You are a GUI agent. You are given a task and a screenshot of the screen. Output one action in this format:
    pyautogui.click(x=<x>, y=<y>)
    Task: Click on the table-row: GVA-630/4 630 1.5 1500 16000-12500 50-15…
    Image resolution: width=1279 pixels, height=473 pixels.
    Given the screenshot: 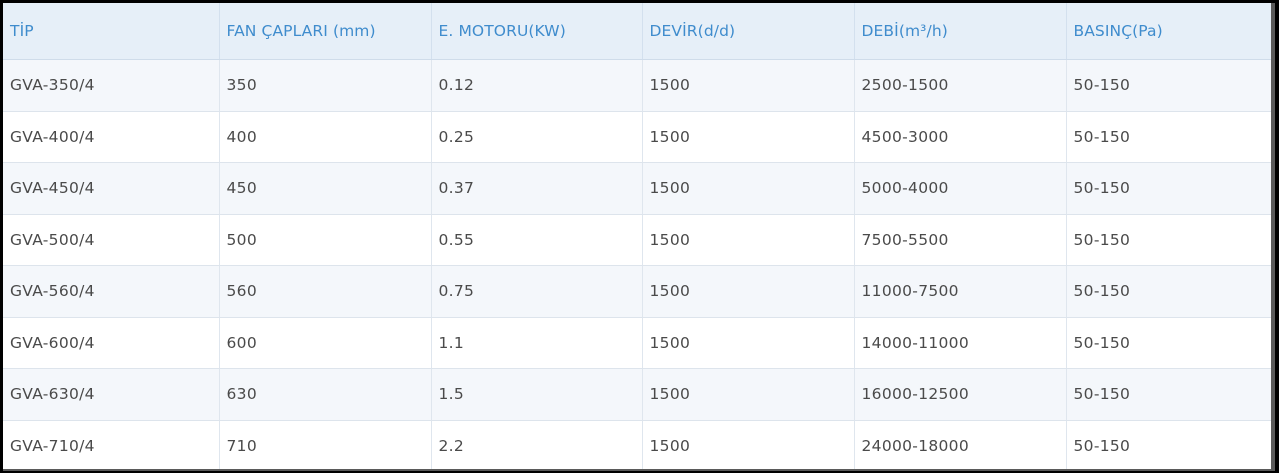 What is the action you would take?
    pyautogui.click(x=637, y=394)
    